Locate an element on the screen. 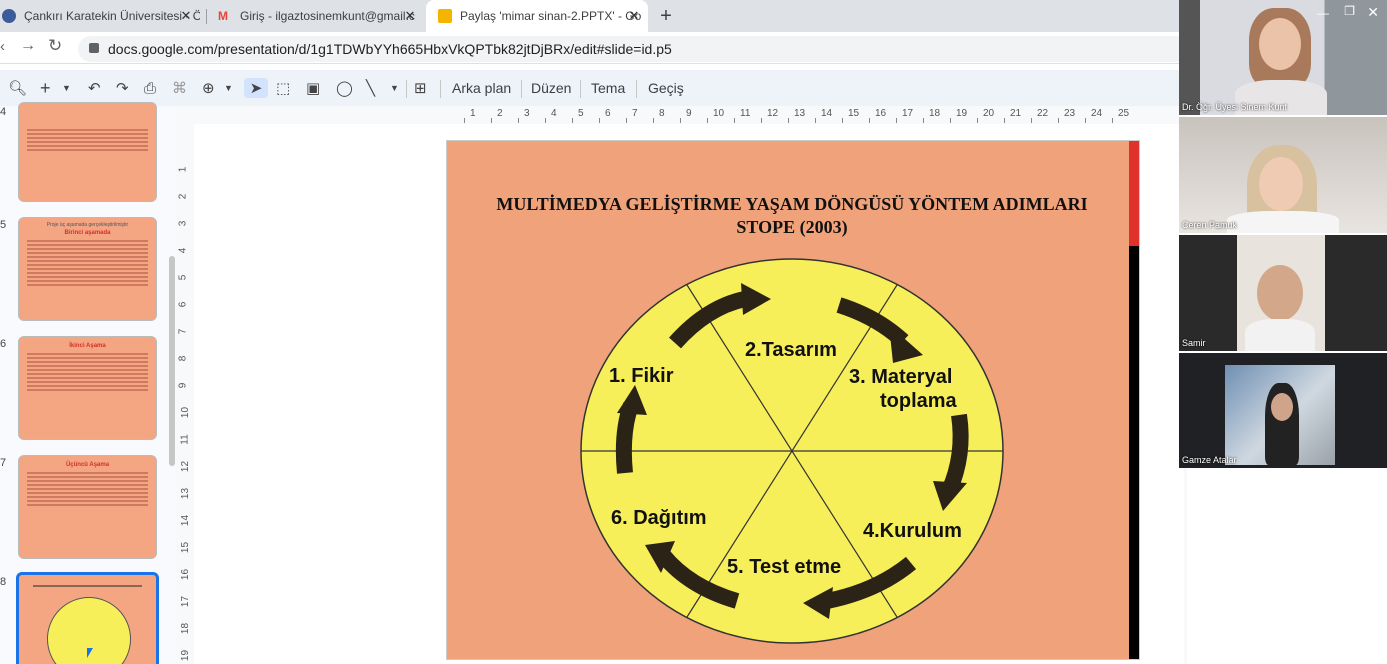 This screenshot has height=664, width=1387. layout-button: Düzen is located at coordinates (551, 88).